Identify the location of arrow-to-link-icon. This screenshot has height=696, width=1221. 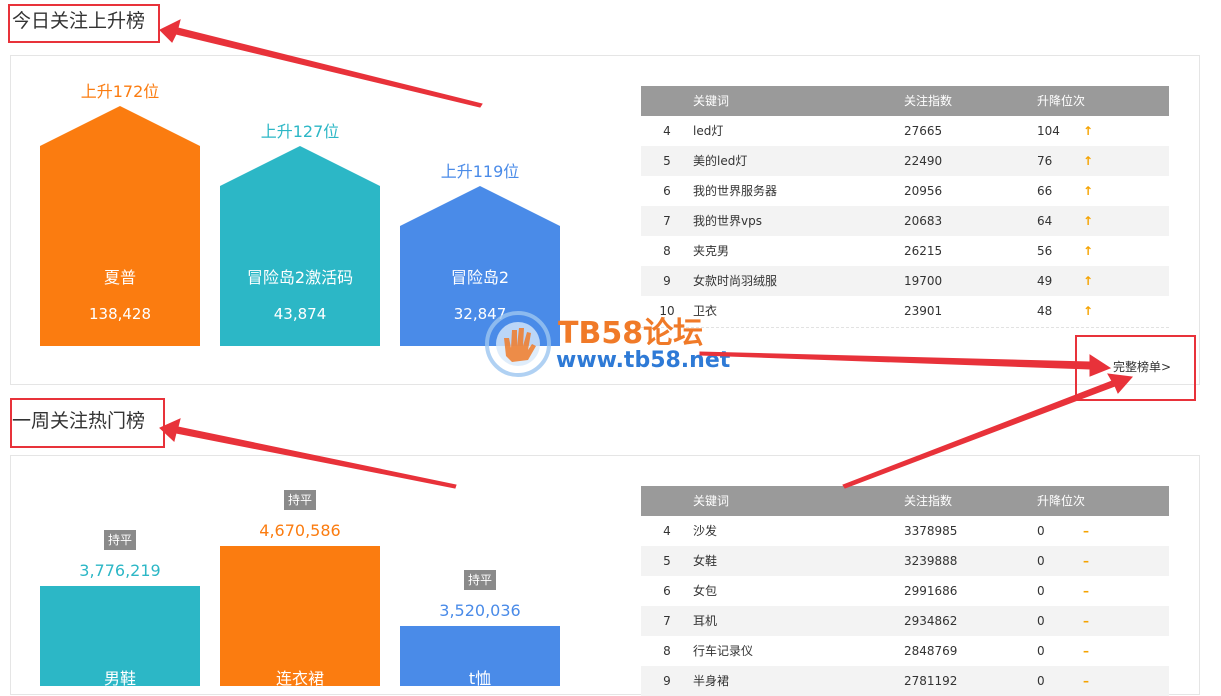
(905, 364).